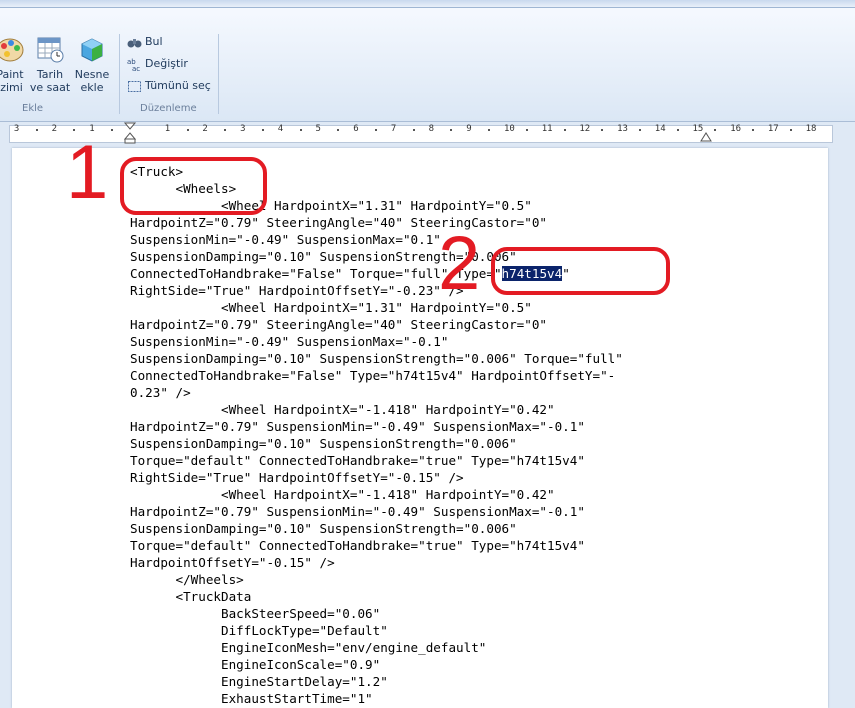  I want to click on annotation-marker-2: 2, so click(459, 263).